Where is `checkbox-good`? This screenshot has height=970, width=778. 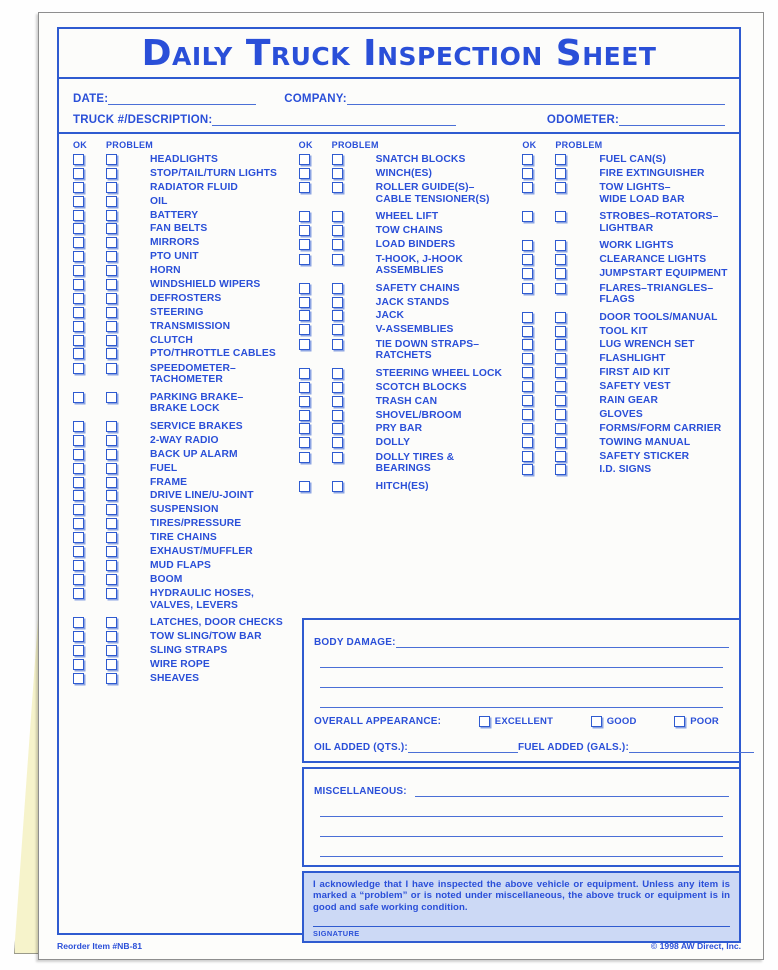 checkbox-good is located at coordinates (596, 721).